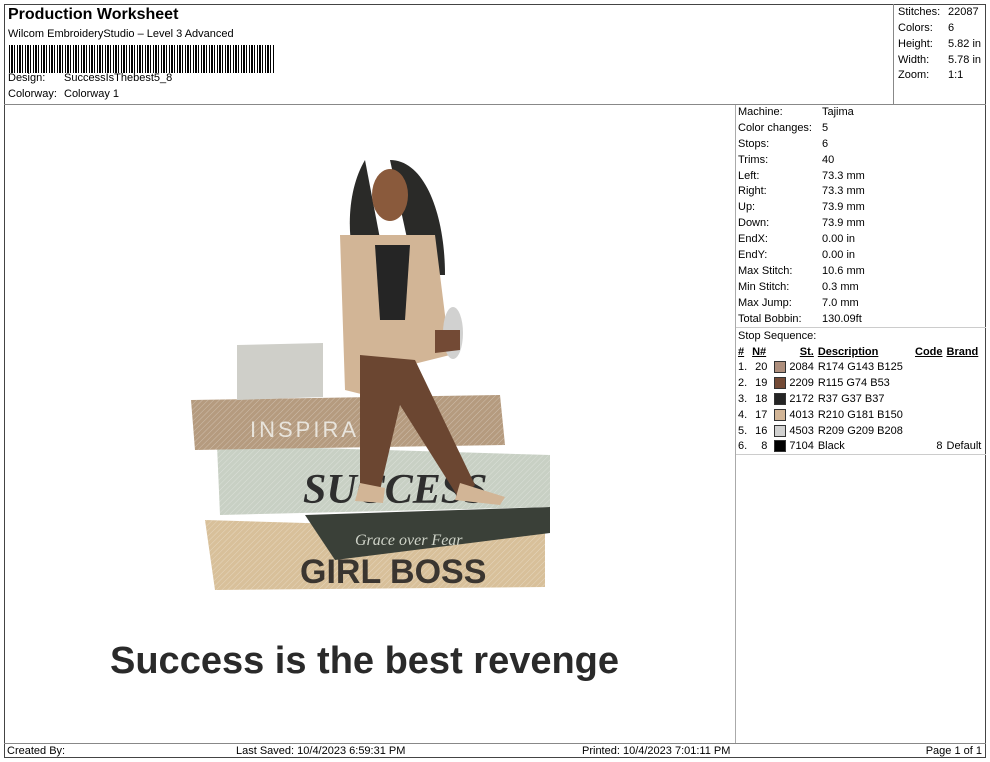 Image resolution: width=990 pixels, height=762 pixels. What do you see at coordinates (798, 302) in the screenshot?
I see `info-max-jump: Max Jump: 7.0 mm` at bounding box center [798, 302].